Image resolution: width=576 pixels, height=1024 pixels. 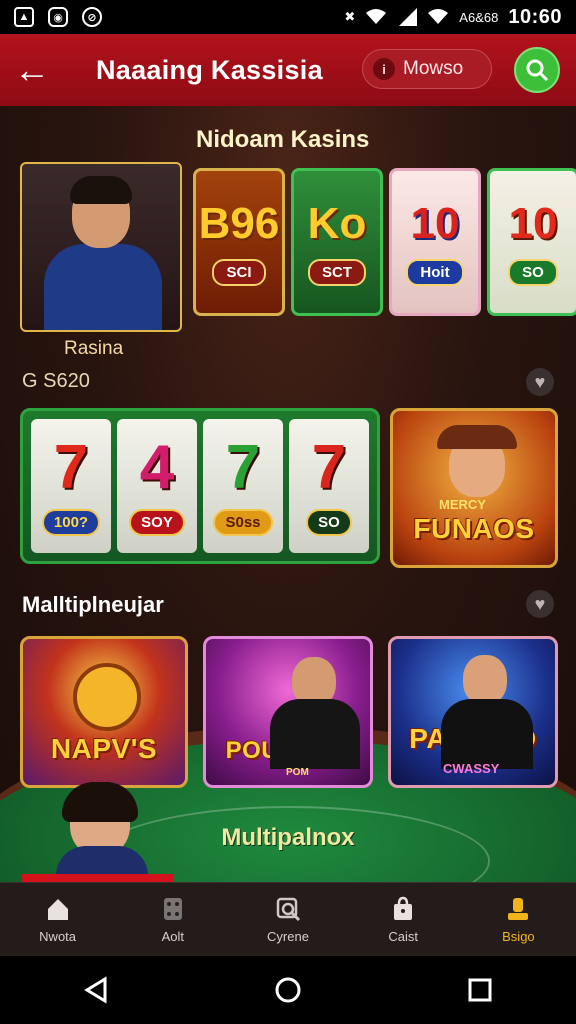 I want to click on nav-profile-label: Bsigo, so click(x=518, y=936).